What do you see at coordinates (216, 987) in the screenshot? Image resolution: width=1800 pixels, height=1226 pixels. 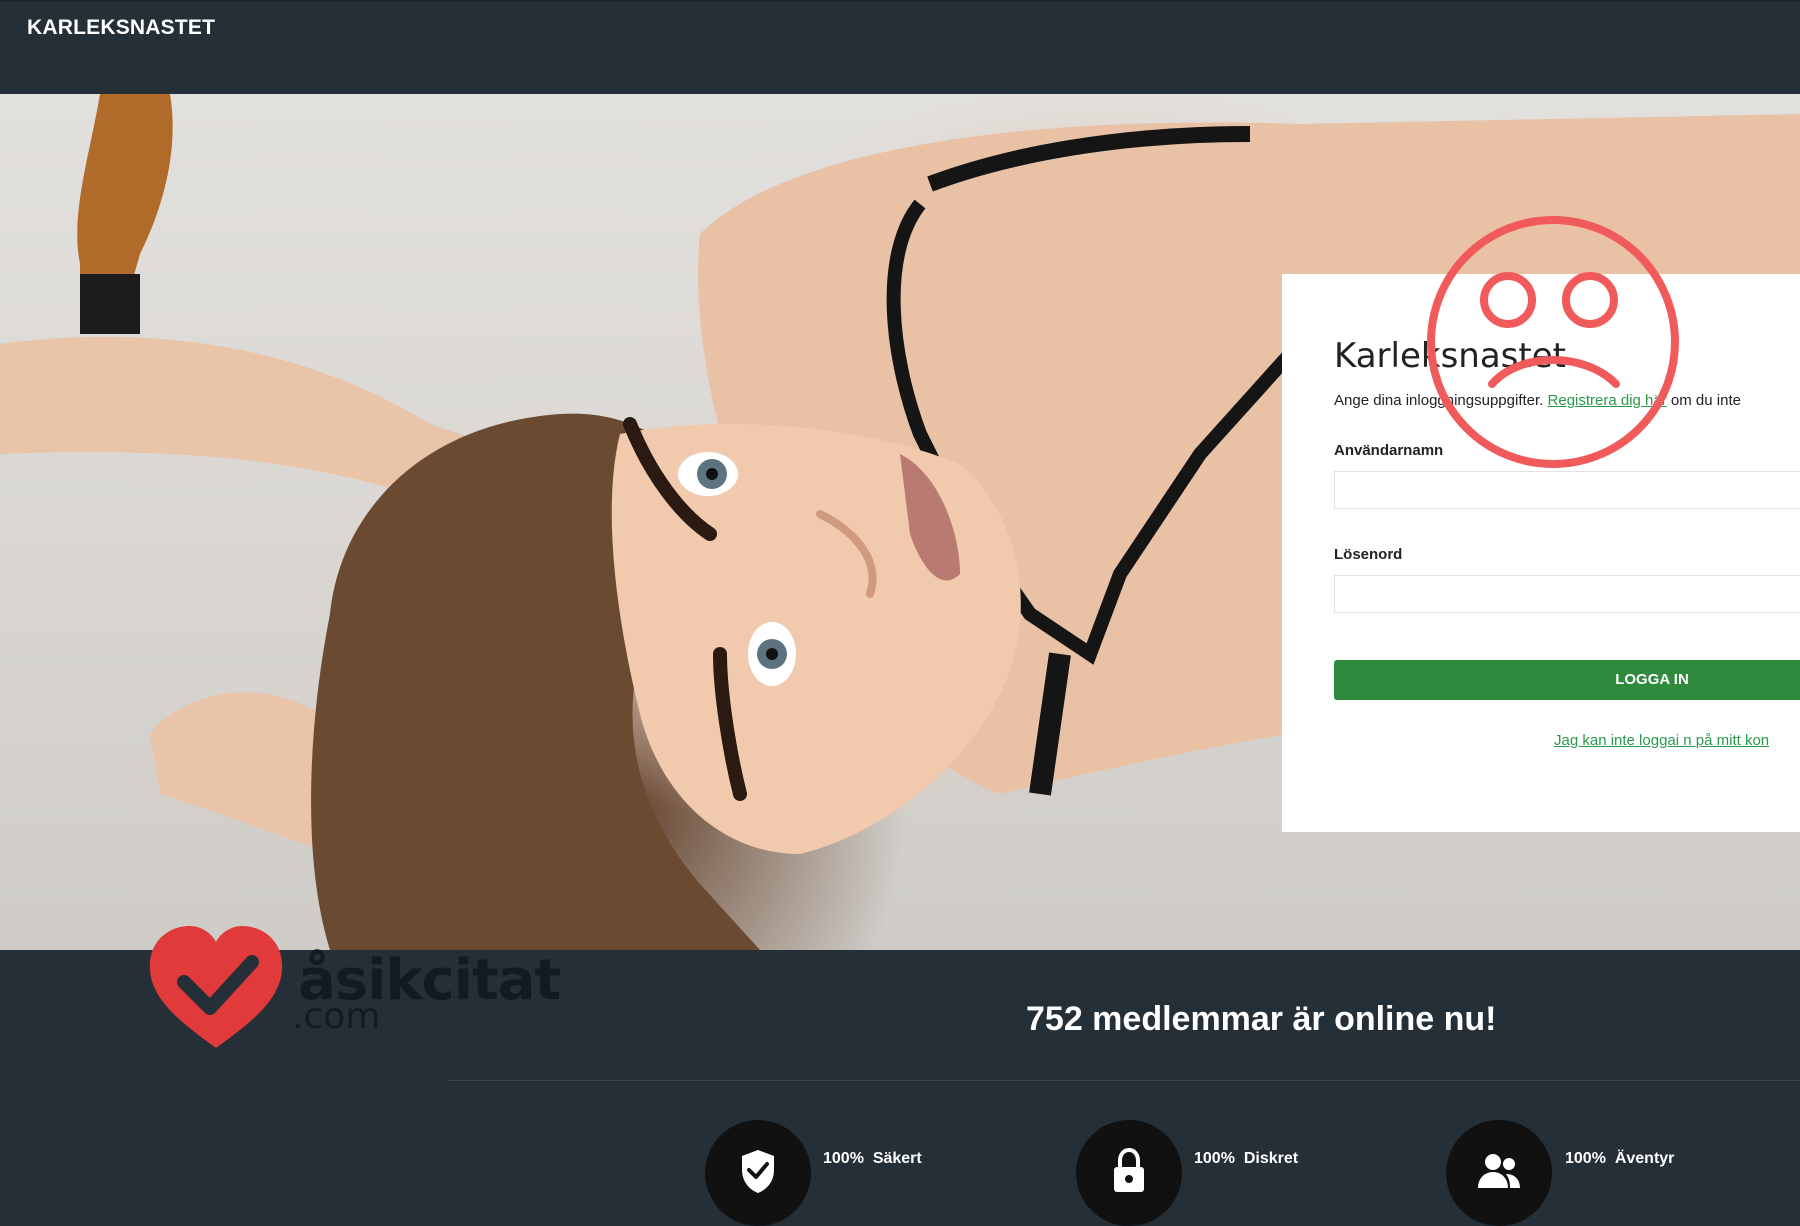 I see `heart-check-icon` at bounding box center [216, 987].